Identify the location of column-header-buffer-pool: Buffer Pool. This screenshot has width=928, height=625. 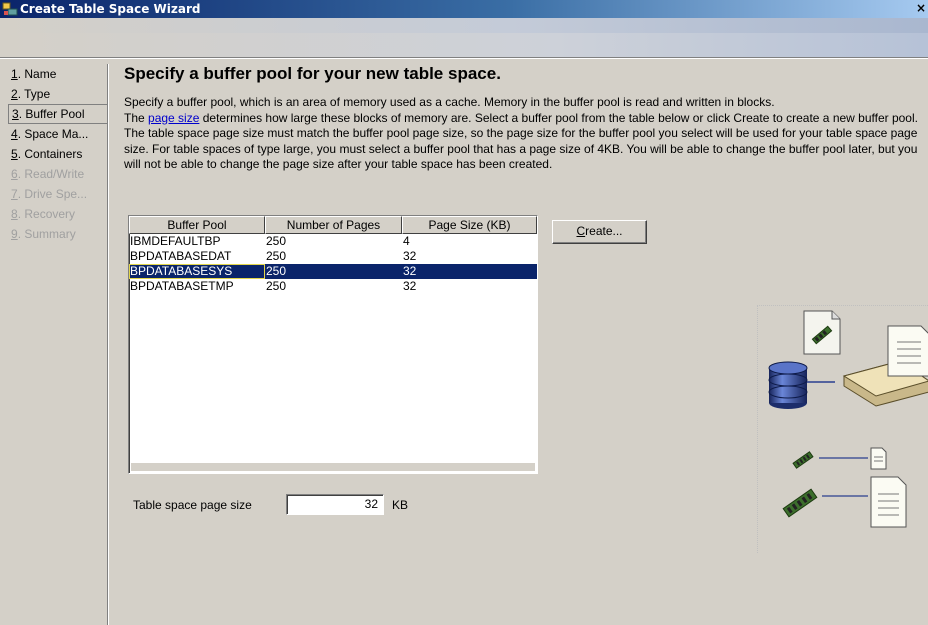
(197, 225).